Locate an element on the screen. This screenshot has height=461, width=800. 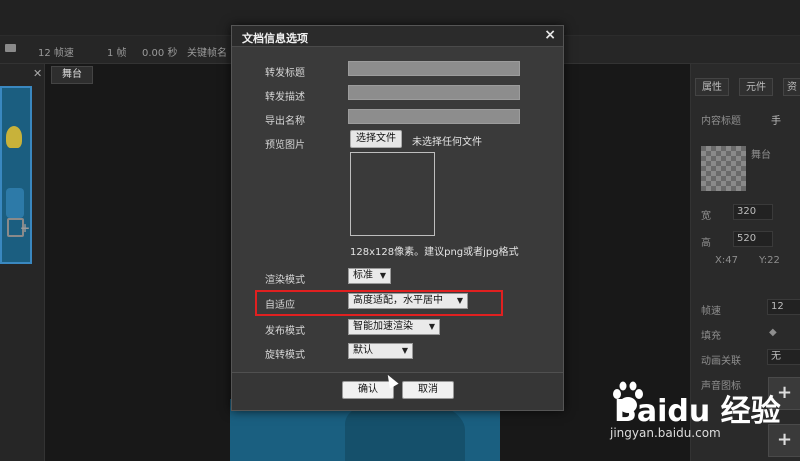
x-readout: X:47 is located at coordinates (726, 260).